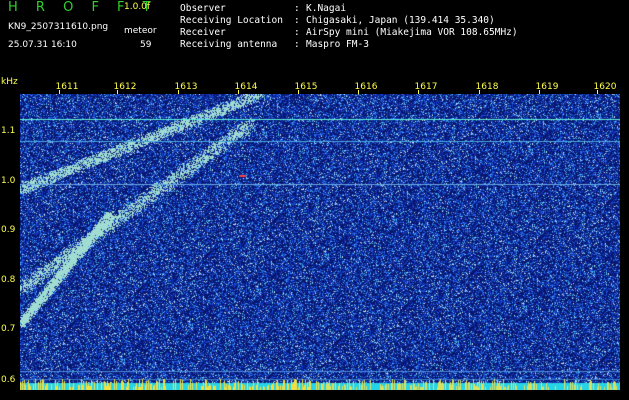 This screenshot has width=629, height=400. What do you see at coordinates (8, 329) in the screenshot?
I see `y-tick-label: 0.7` at bounding box center [8, 329].